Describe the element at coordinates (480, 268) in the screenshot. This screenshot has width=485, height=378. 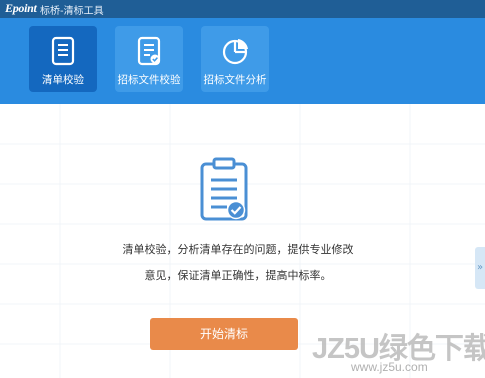
I see `side-expand-tab: »` at that location.